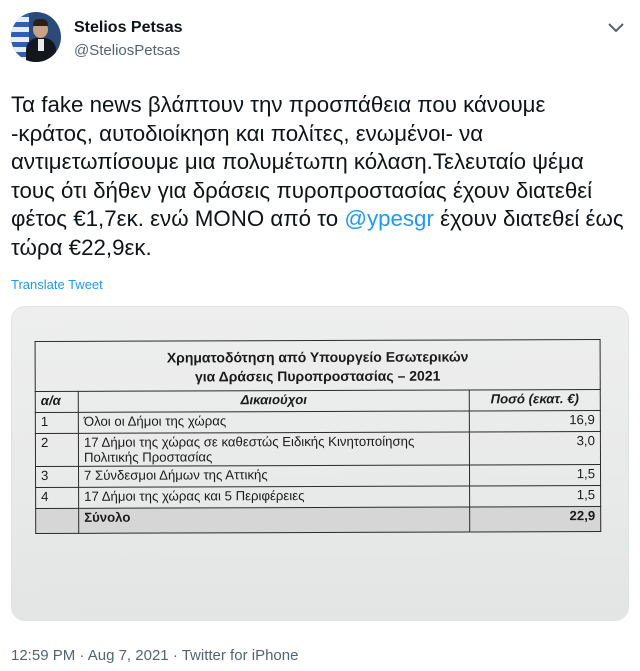 The image size is (640, 671). I want to click on table-total-row: Σύνολο 22,9, so click(318, 520).